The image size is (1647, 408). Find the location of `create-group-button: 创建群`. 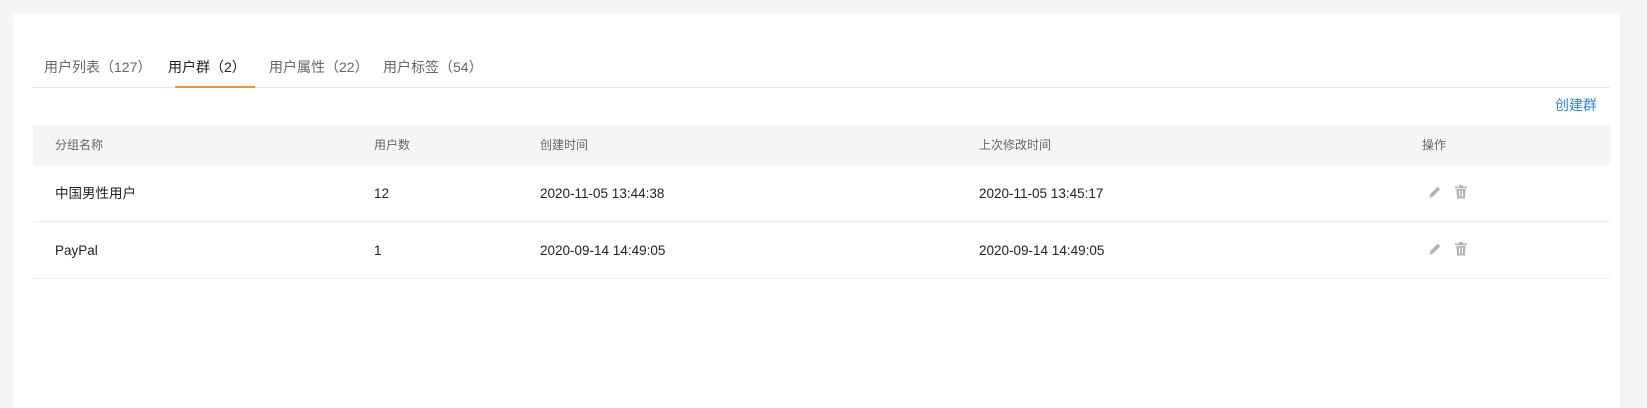

create-group-button: 创建群 is located at coordinates (1576, 105).